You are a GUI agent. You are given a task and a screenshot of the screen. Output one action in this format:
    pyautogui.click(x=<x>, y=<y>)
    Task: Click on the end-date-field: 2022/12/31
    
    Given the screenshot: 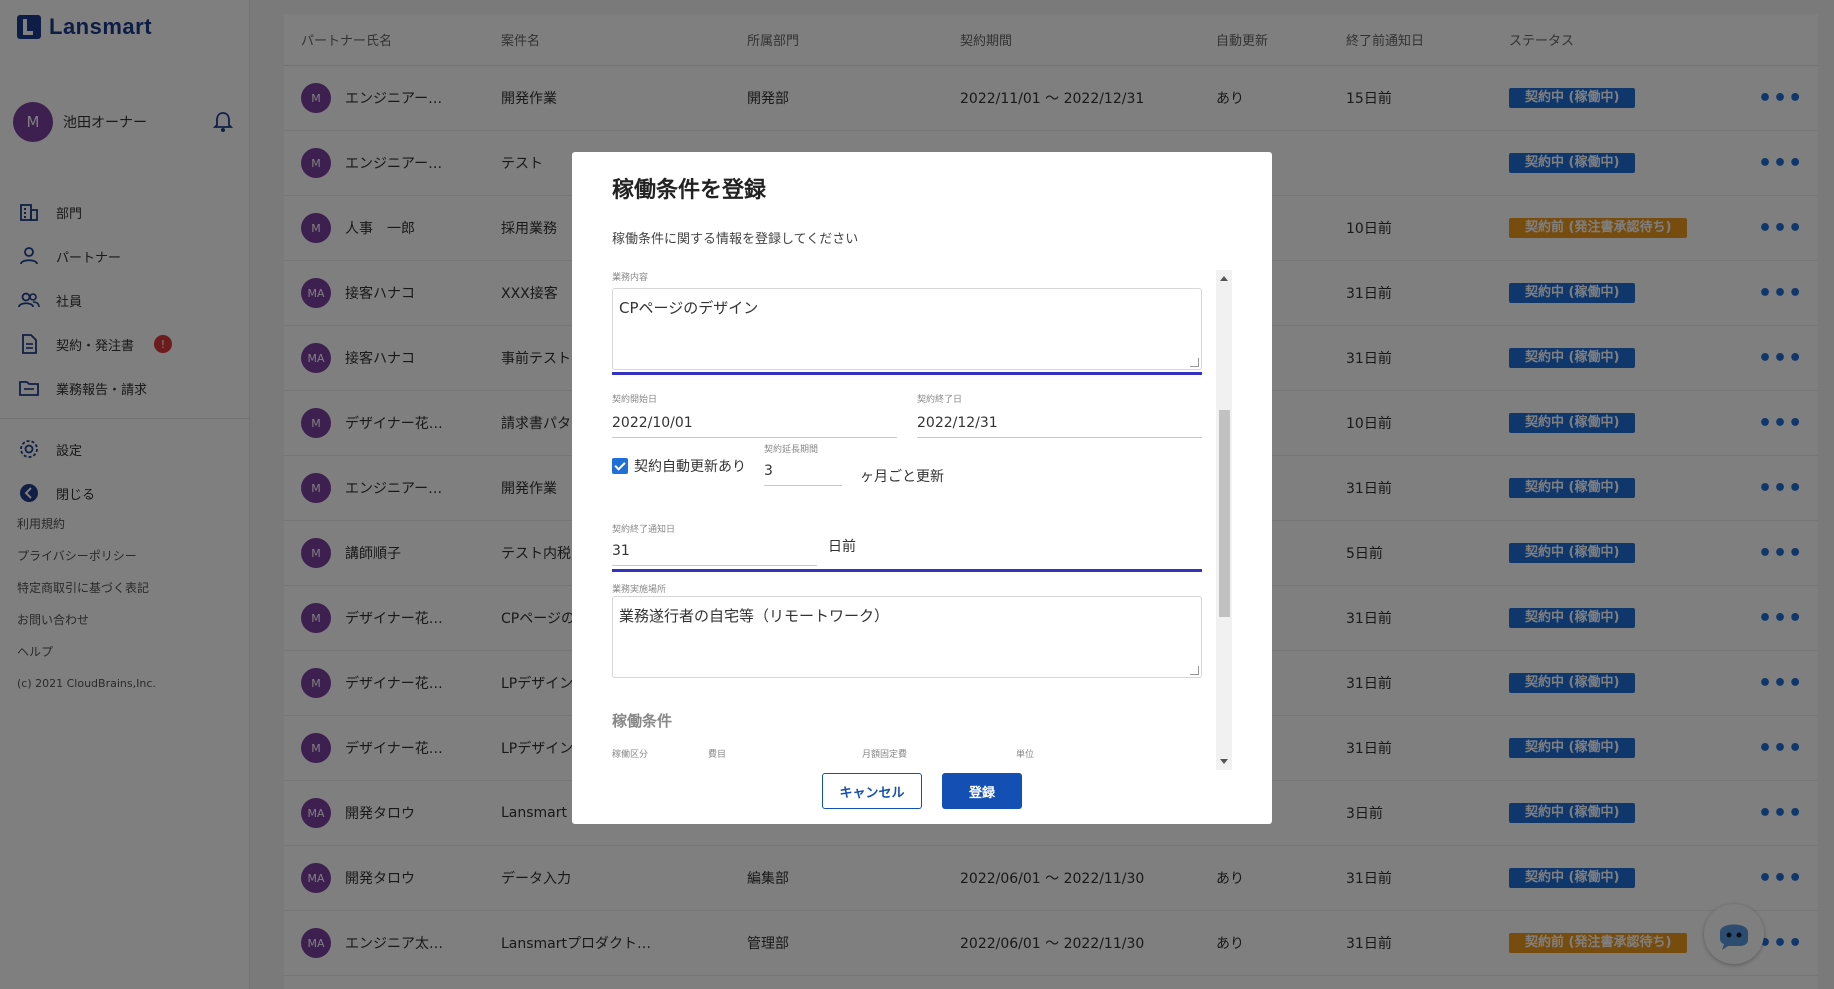 What is the action you would take?
    pyautogui.click(x=1059, y=424)
    